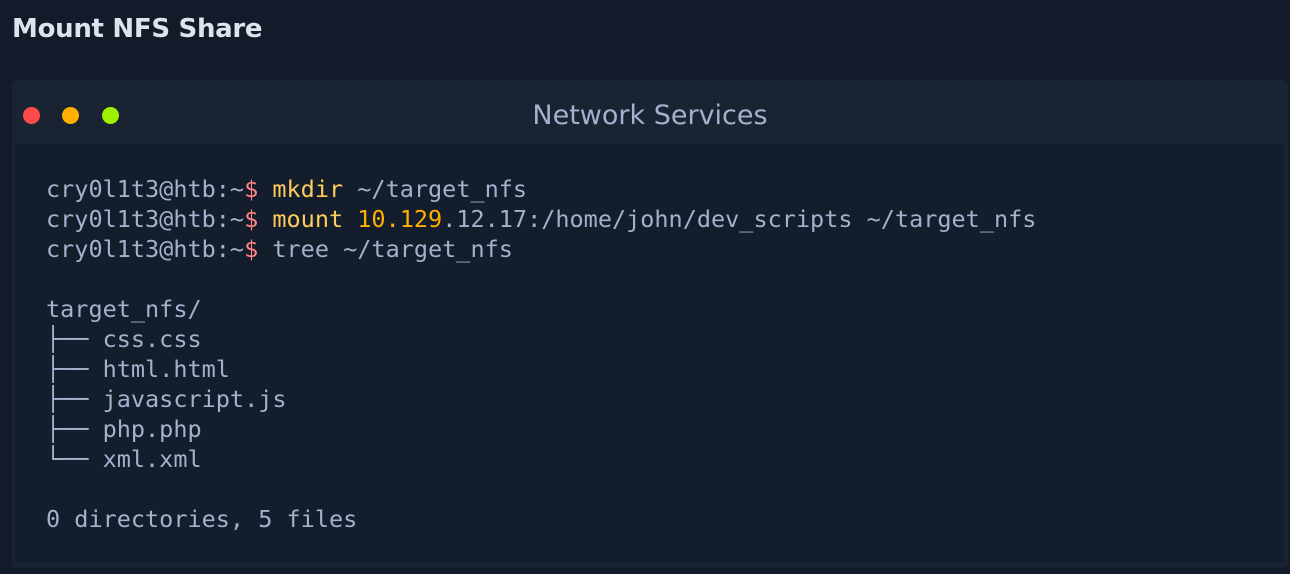 The image size is (1290, 574). Describe the element at coordinates (308, 219) in the screenshot. I see `command-name: mount` at that location.